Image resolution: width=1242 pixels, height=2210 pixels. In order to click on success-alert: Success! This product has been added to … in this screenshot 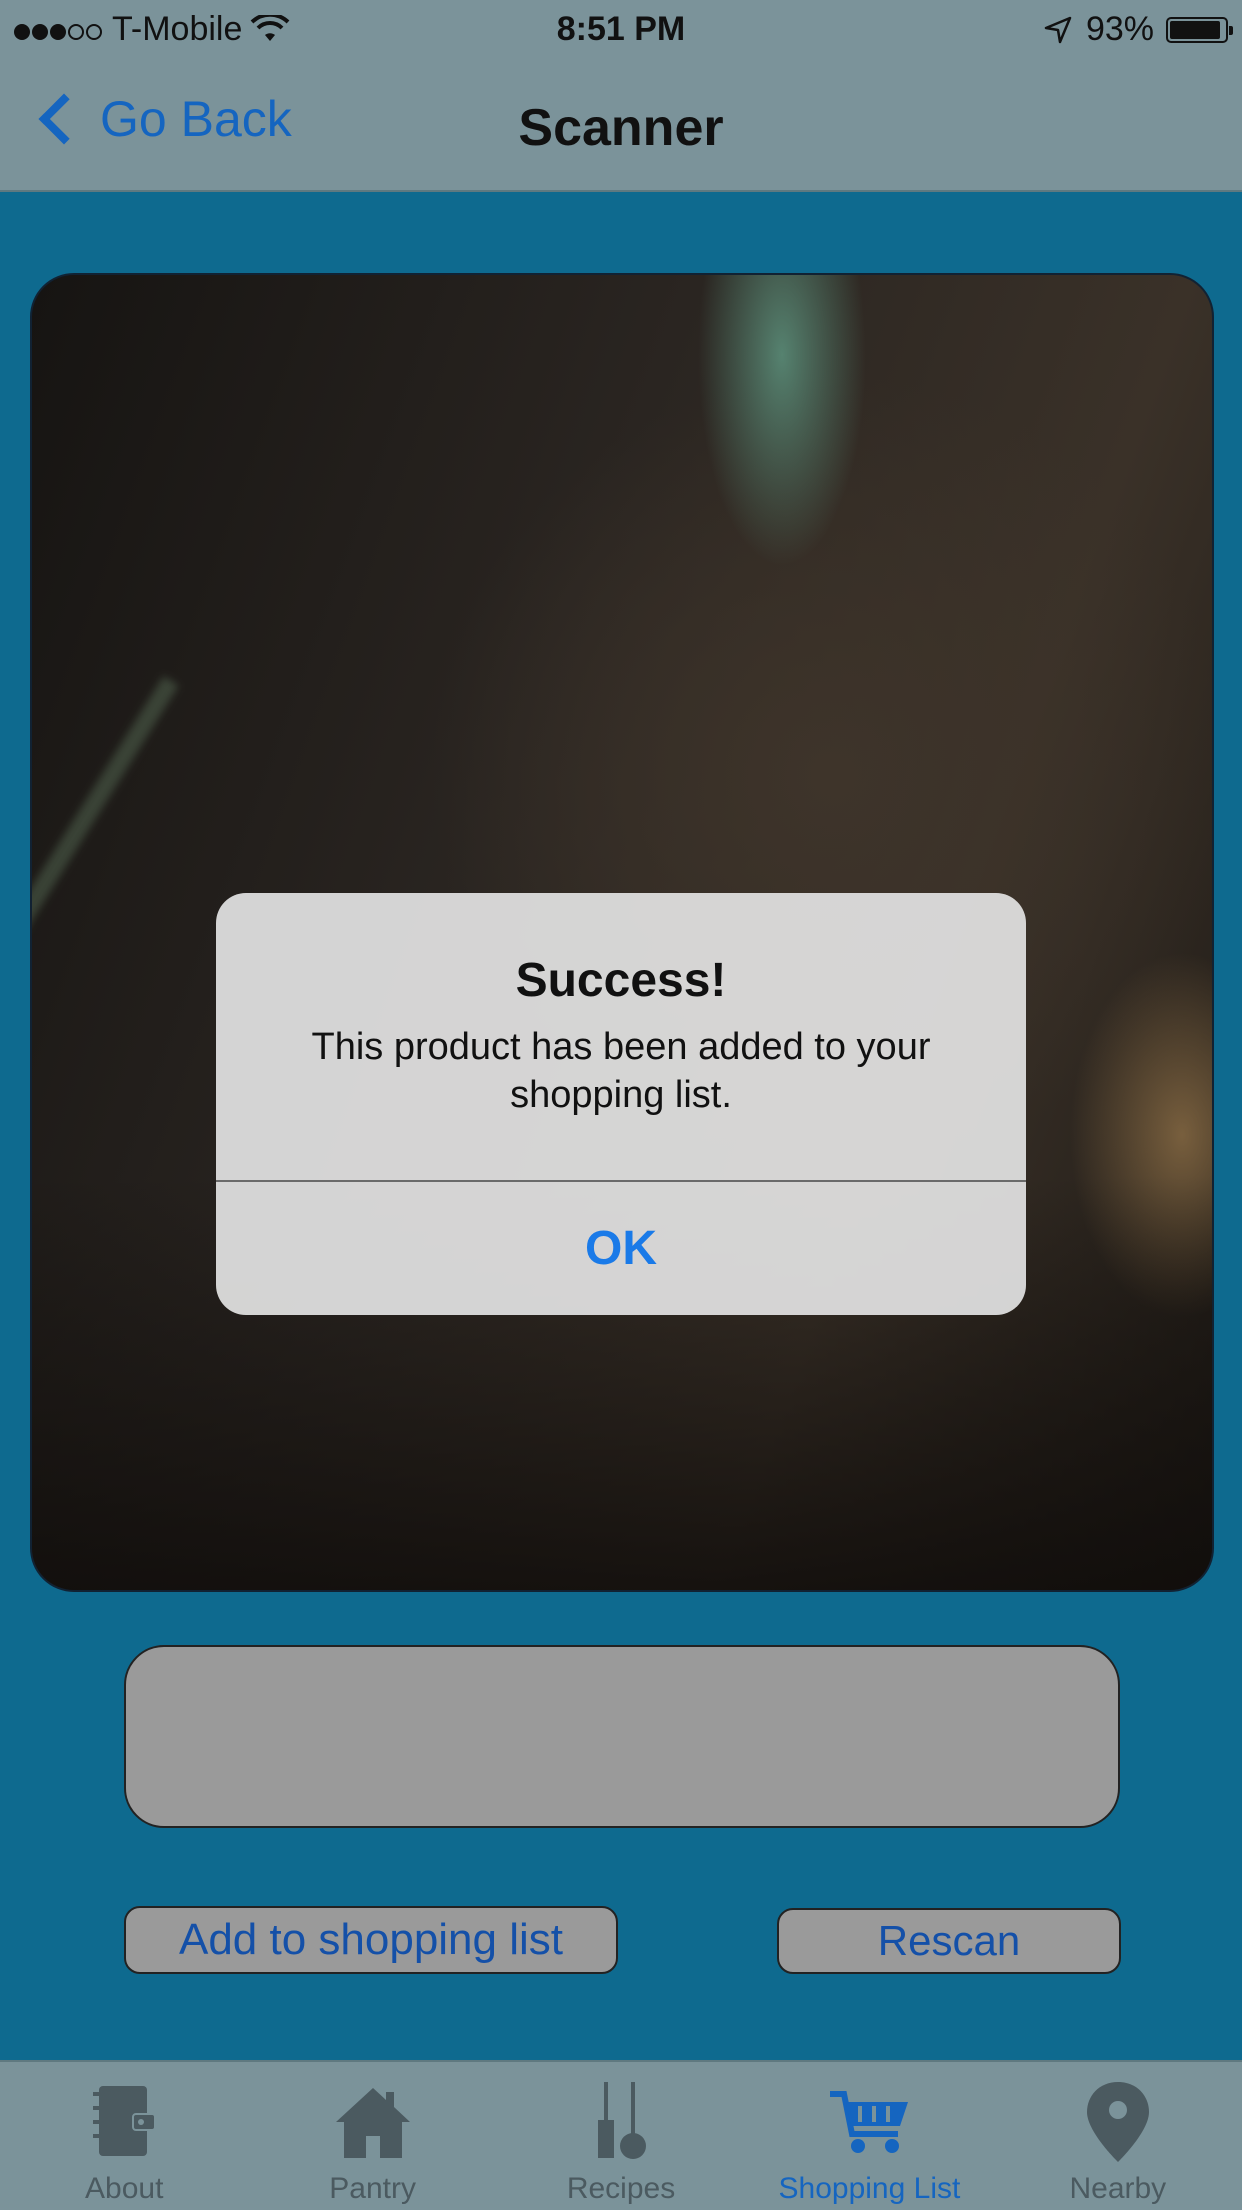, I will do `click(621, 1104)`.